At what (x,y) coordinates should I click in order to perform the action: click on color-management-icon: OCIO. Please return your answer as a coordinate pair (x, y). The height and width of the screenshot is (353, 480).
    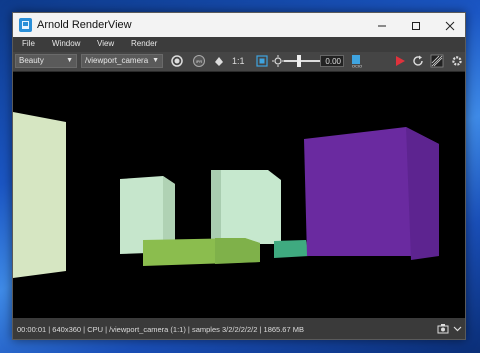
    Looking at the image, I should click on (357, 61).